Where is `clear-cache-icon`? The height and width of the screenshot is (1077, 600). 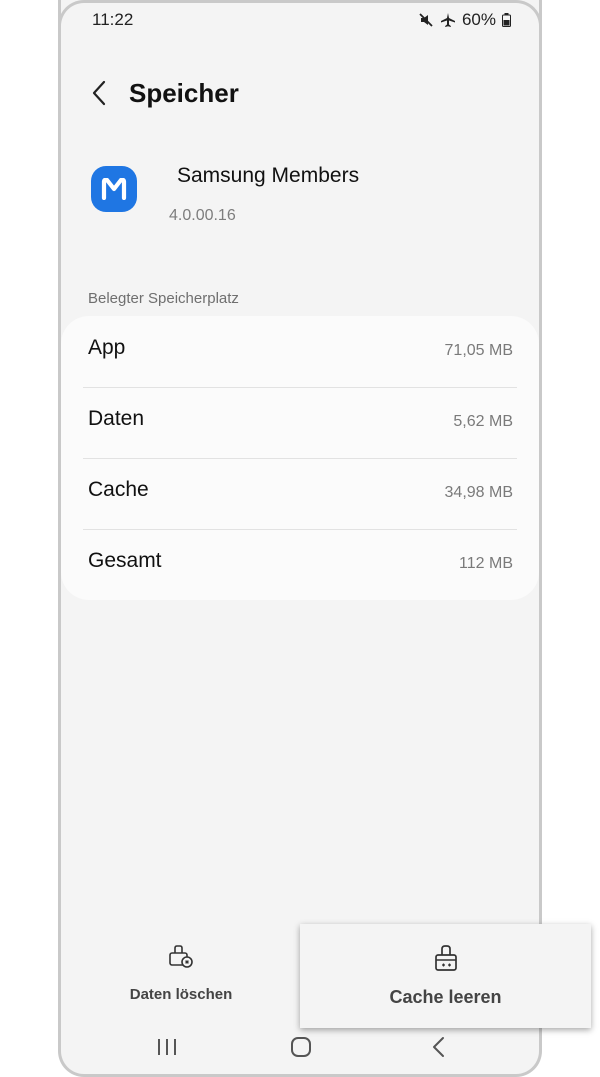
clear-cache-icon is located at coordinates (446, 960).